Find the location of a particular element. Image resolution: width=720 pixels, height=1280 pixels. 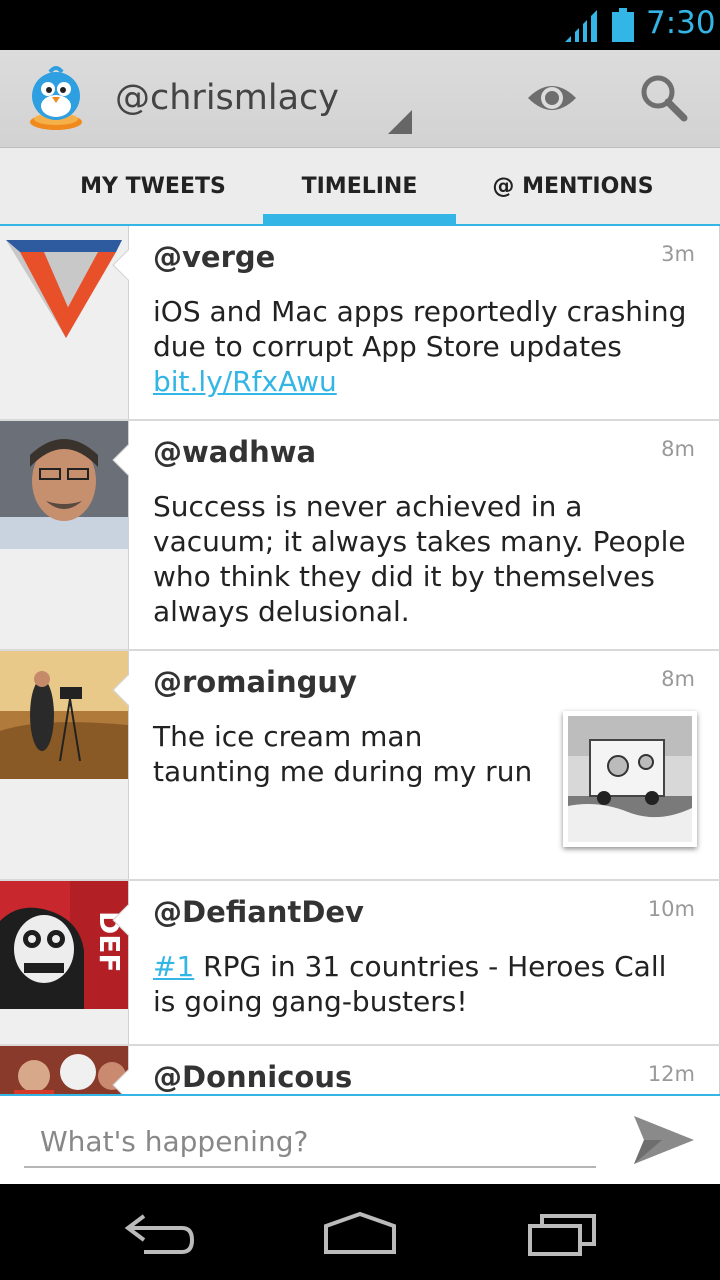

tweet-handle: @DefiantDev is located at coordinates (258, 912).